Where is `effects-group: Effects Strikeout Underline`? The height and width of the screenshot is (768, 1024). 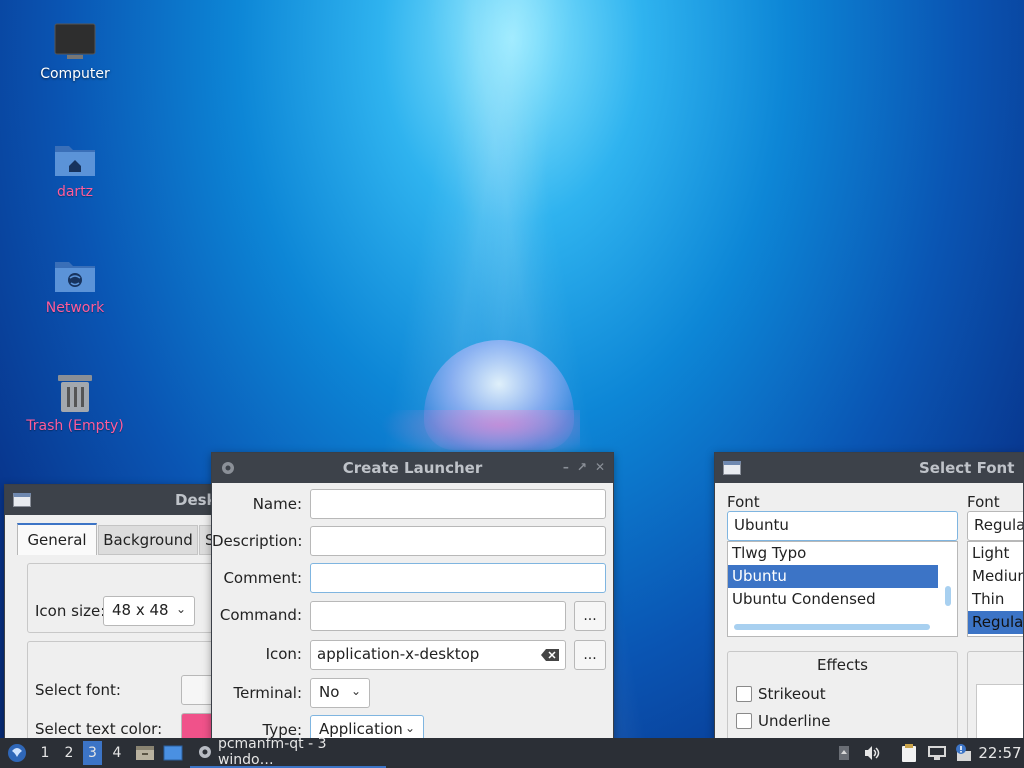
effects-group: Effects Strikeout Underline is located at coordinates (842, 695).